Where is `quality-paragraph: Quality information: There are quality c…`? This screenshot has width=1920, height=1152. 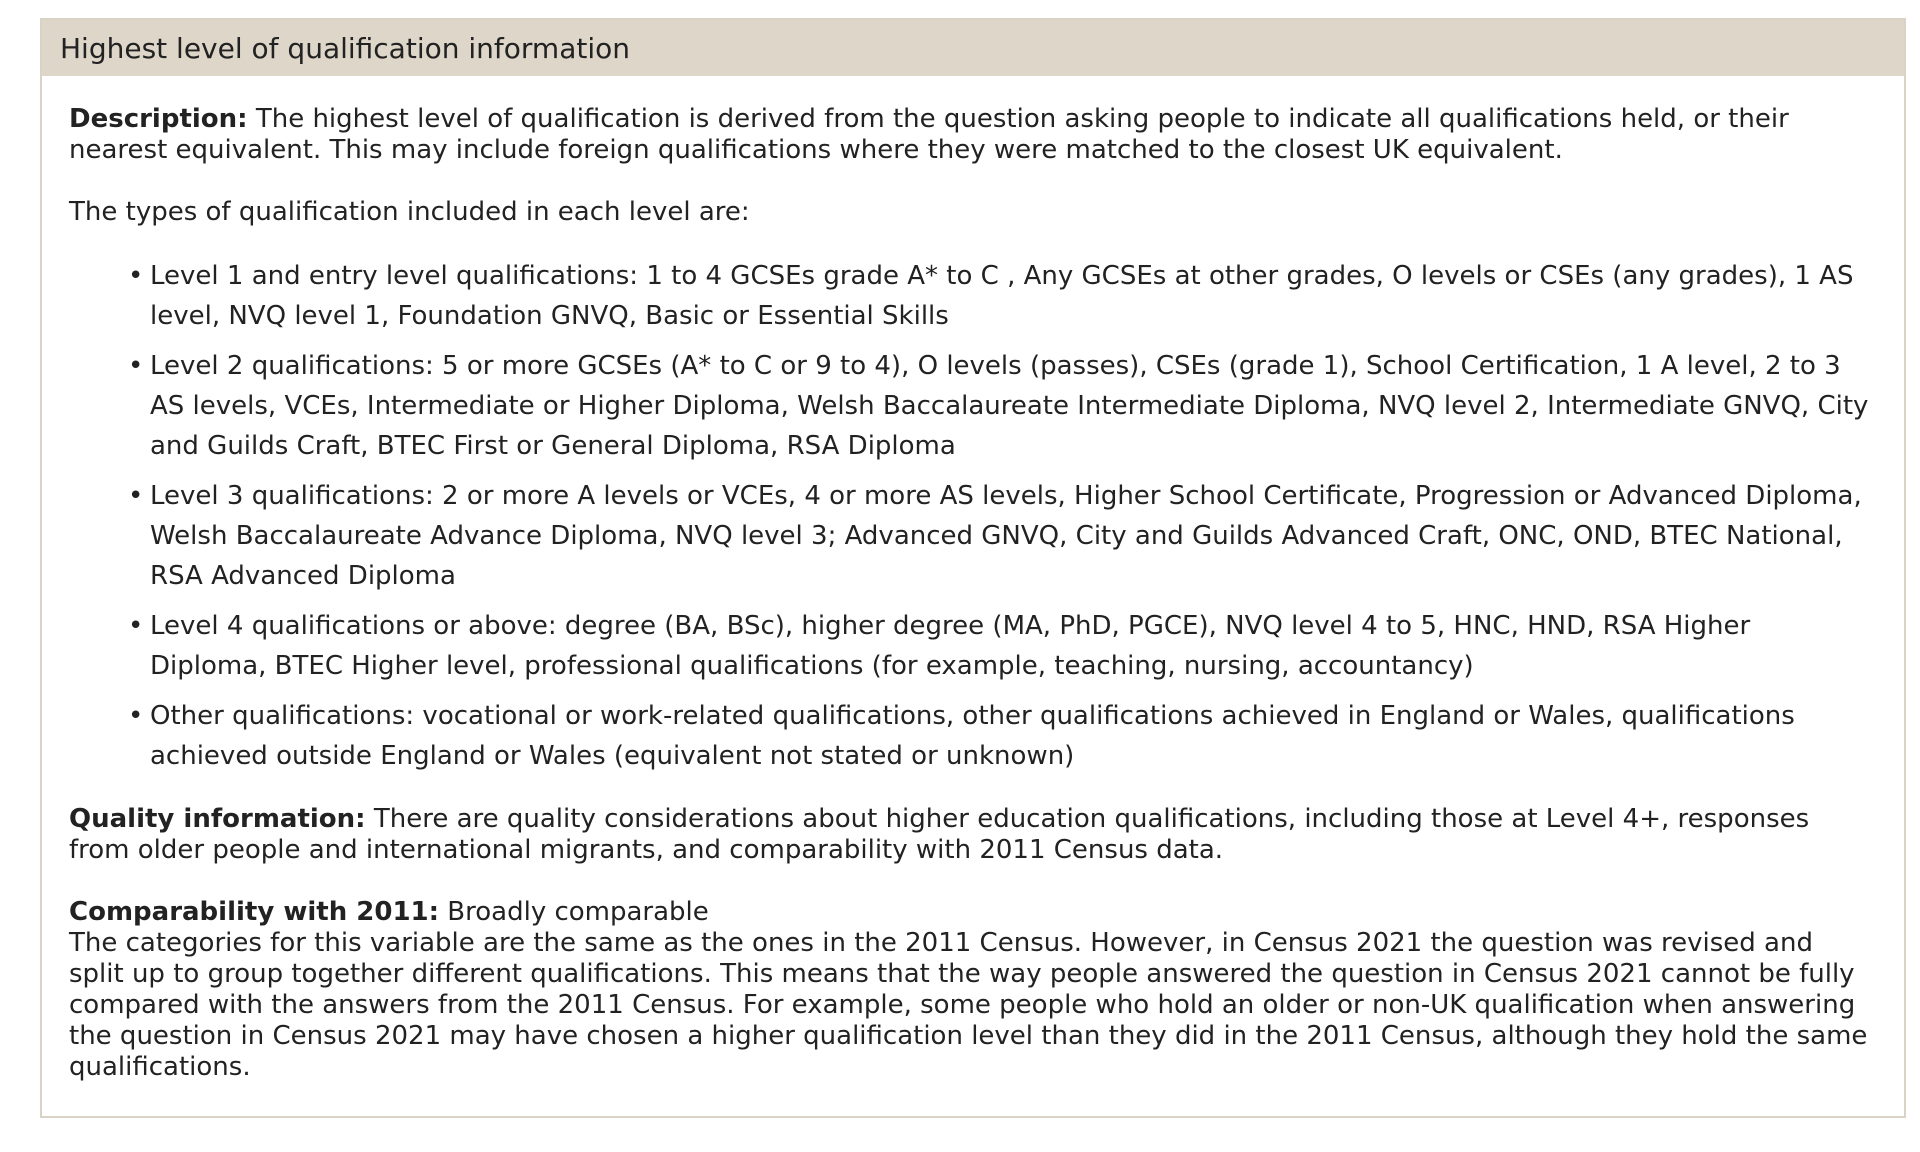 quality-paragraph: Quality information: There are quality c… is located at coordinates (971, 835).